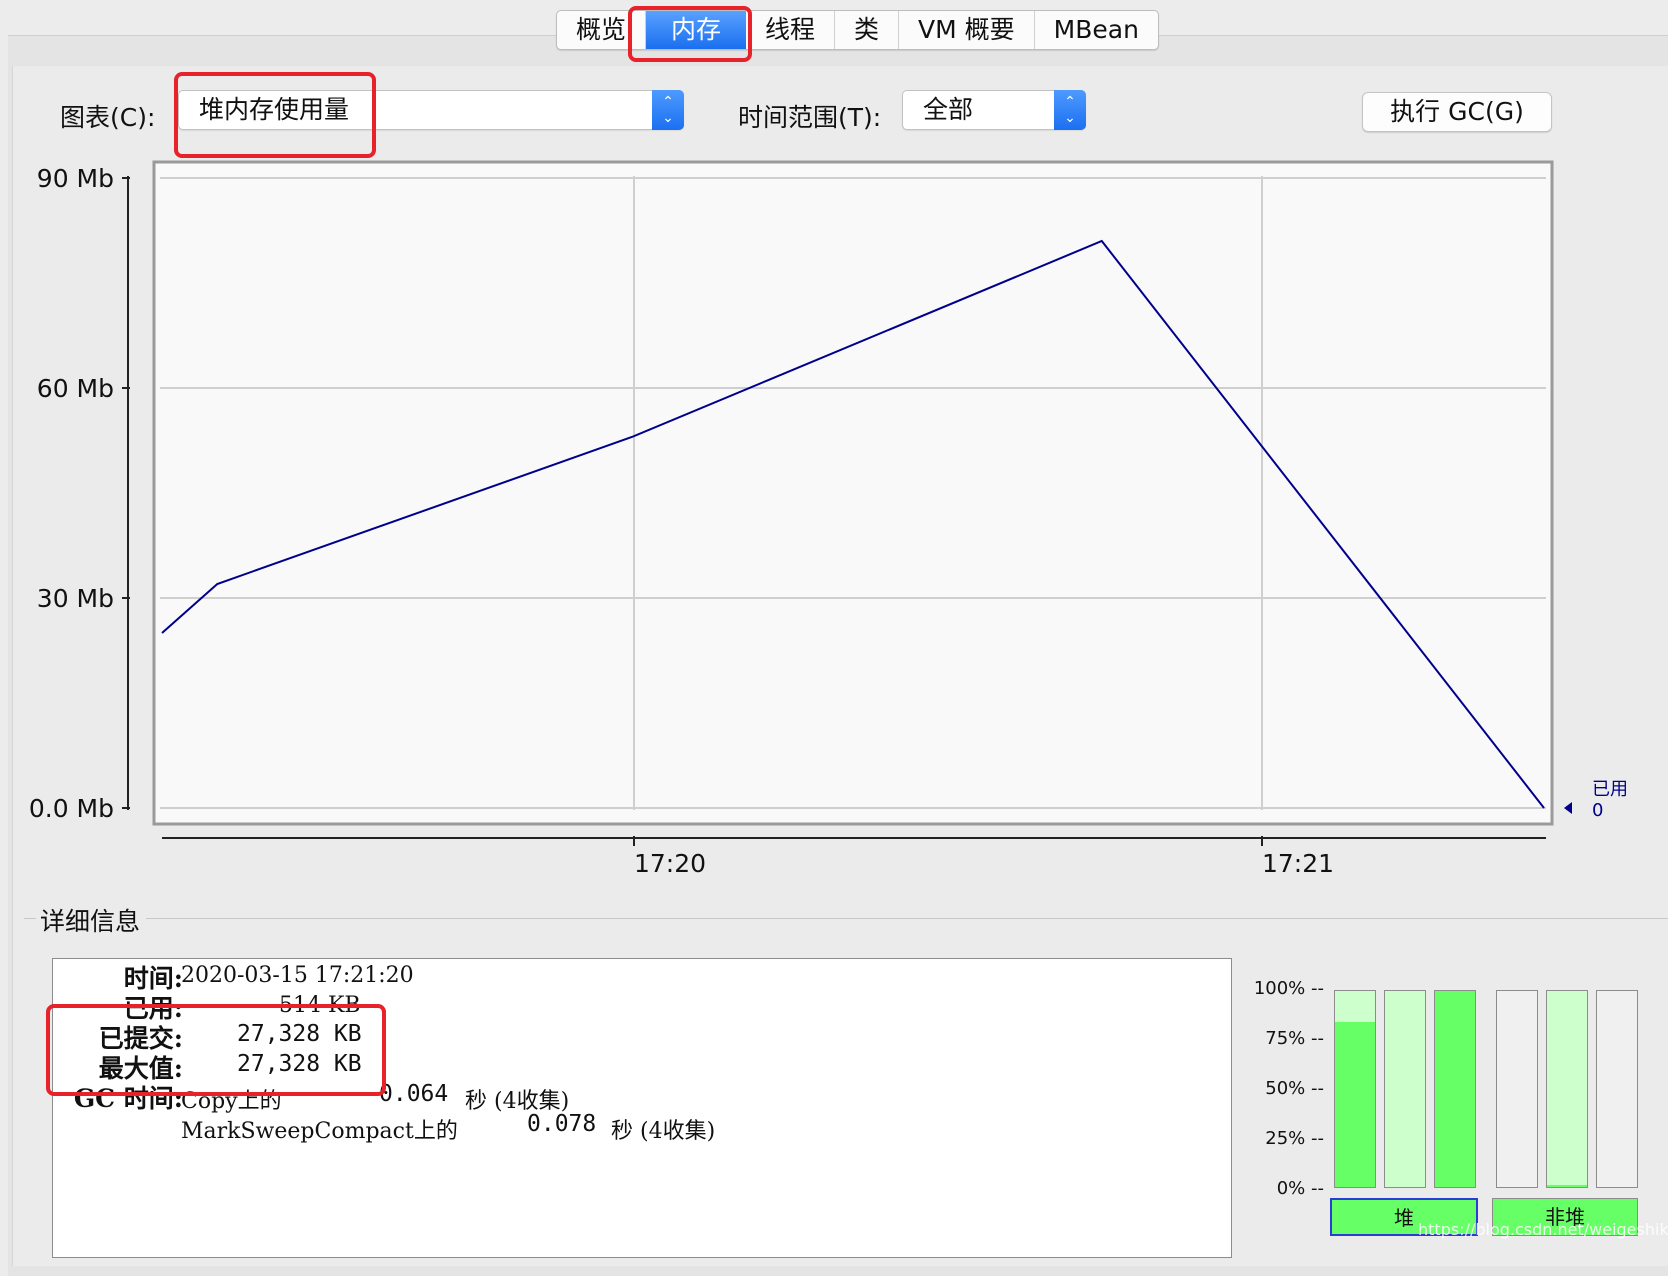 The width and height of the screenshot is (1668, 1276). I want to click on x-tick-label: 17:21, so click(1298, 863).